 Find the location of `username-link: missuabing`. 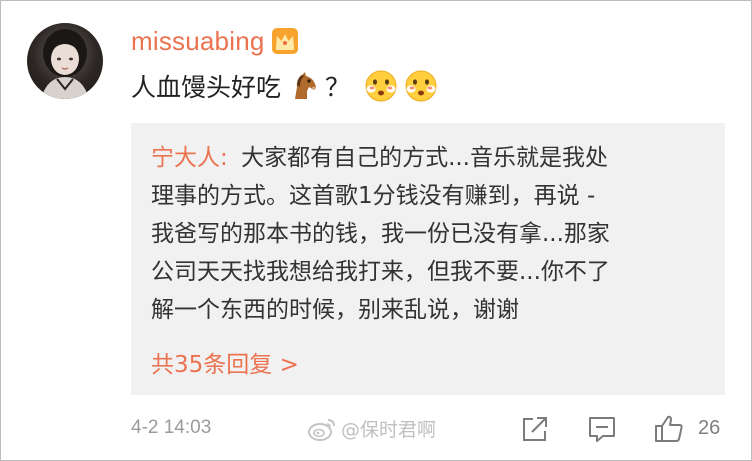

username-link: missuabing is located at coordinates (198, 41).